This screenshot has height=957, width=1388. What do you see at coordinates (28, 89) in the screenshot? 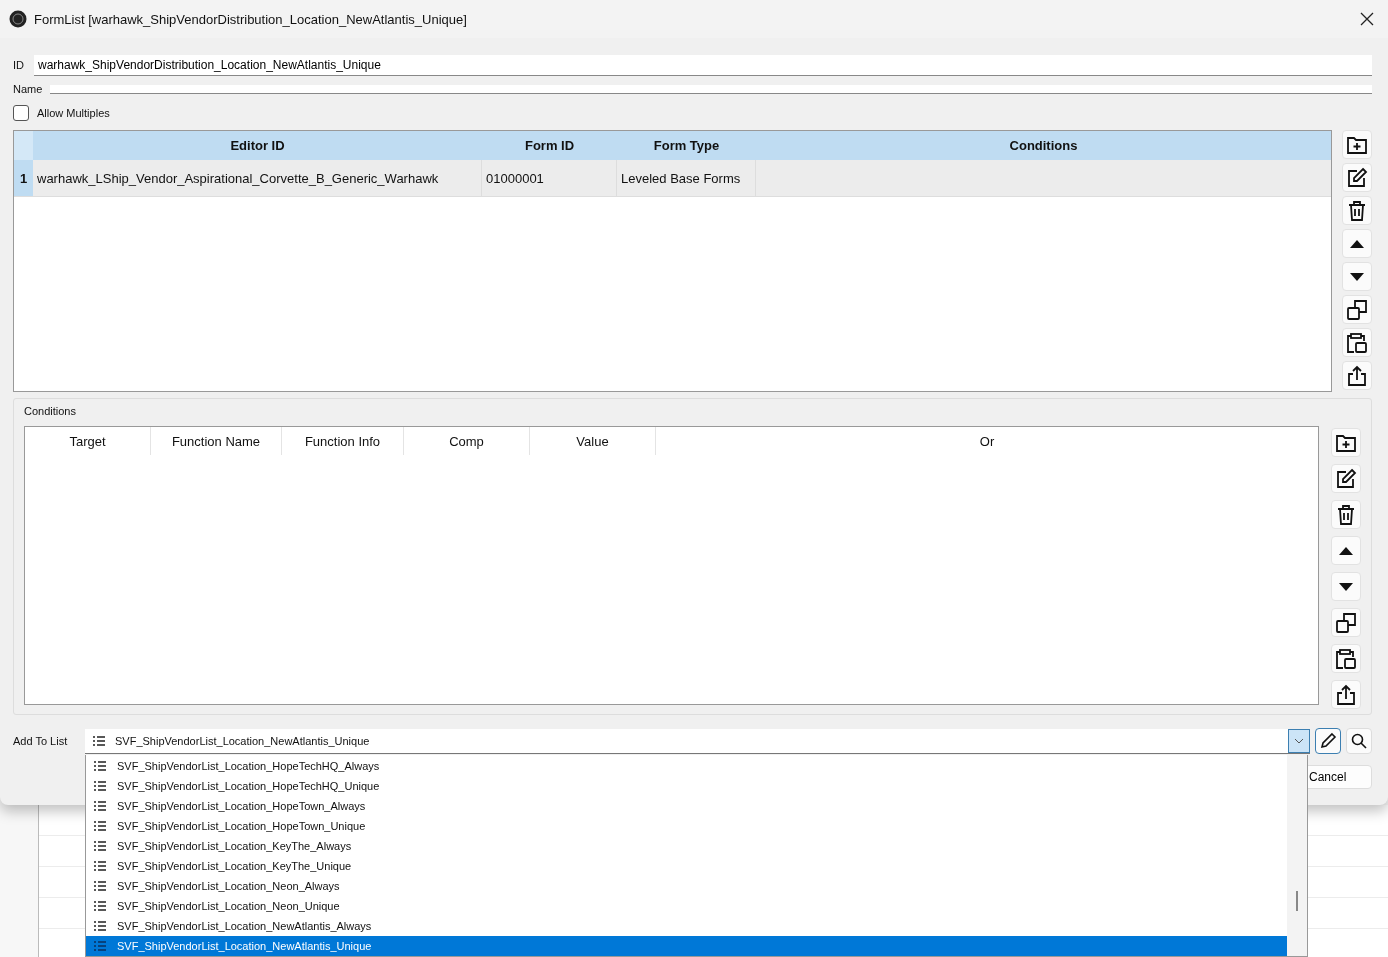
I see `name-label: Name` at bounding box center [28, 89].